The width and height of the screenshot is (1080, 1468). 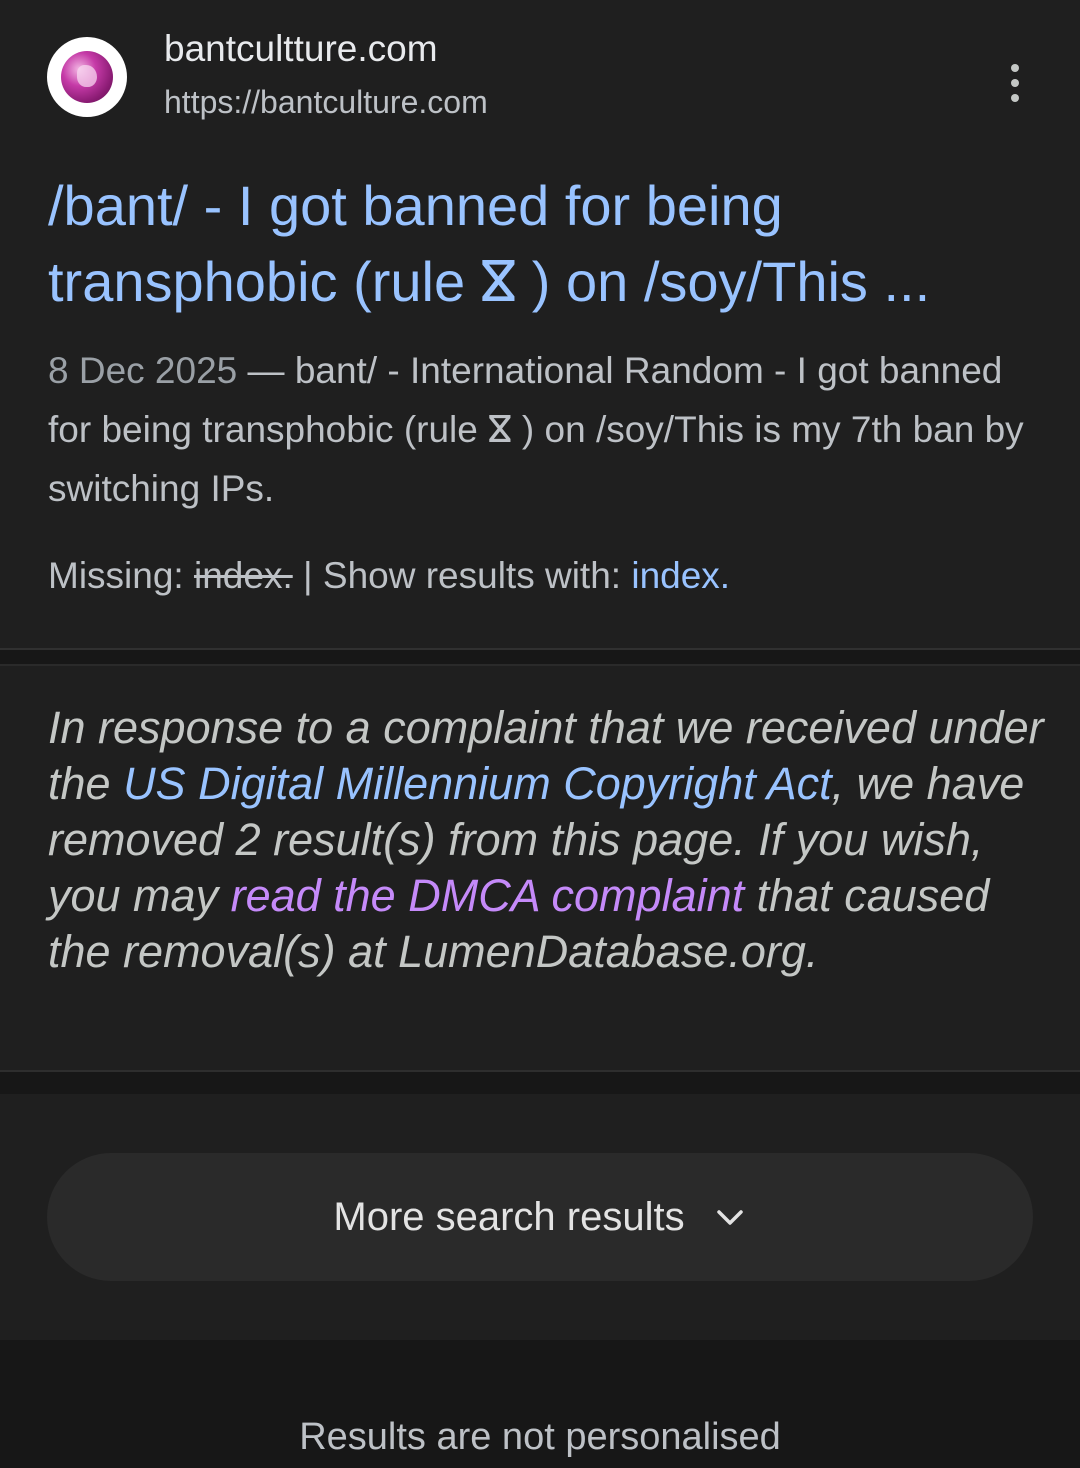 I want to click on snippet-date: 8 Dec 2025, so click(x=143, y=370).